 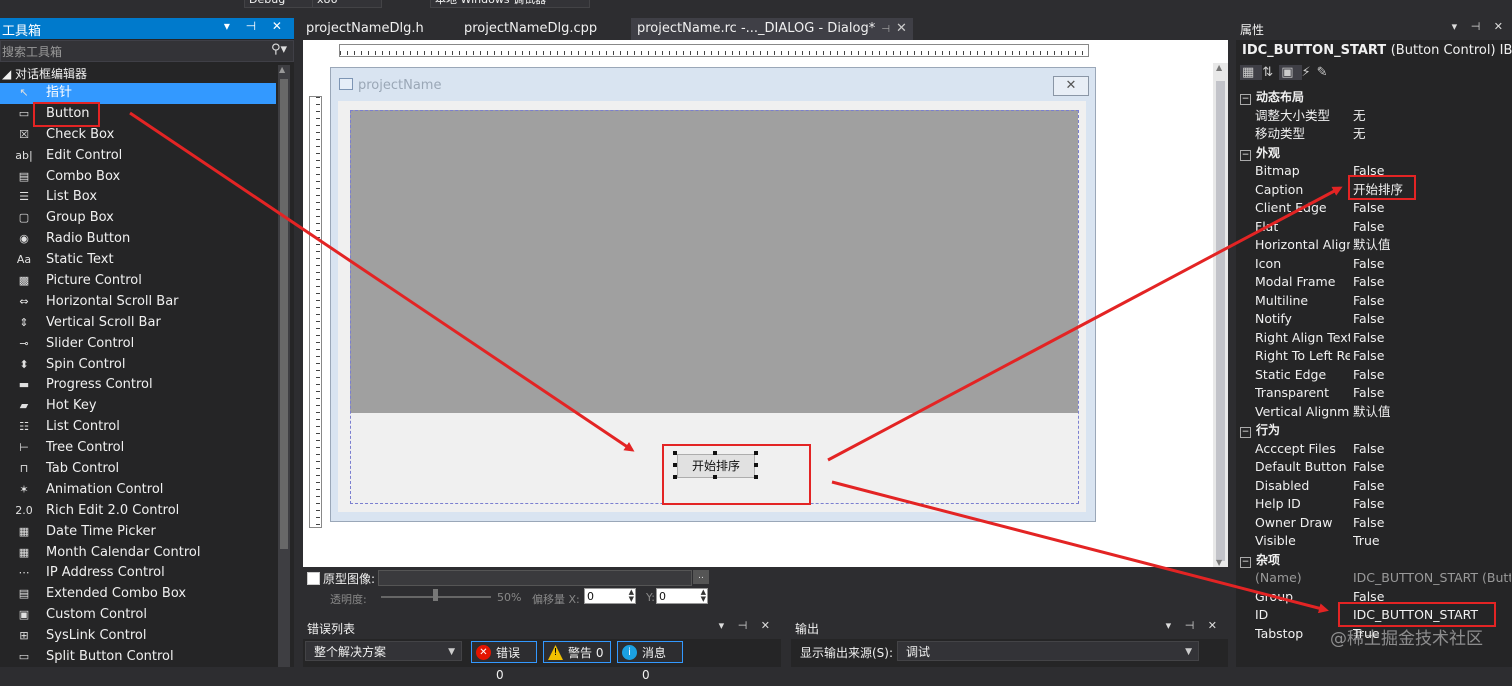 I want to click on run-debugger-button: 本地 Windows 调试器, so click(x=510, y=4).